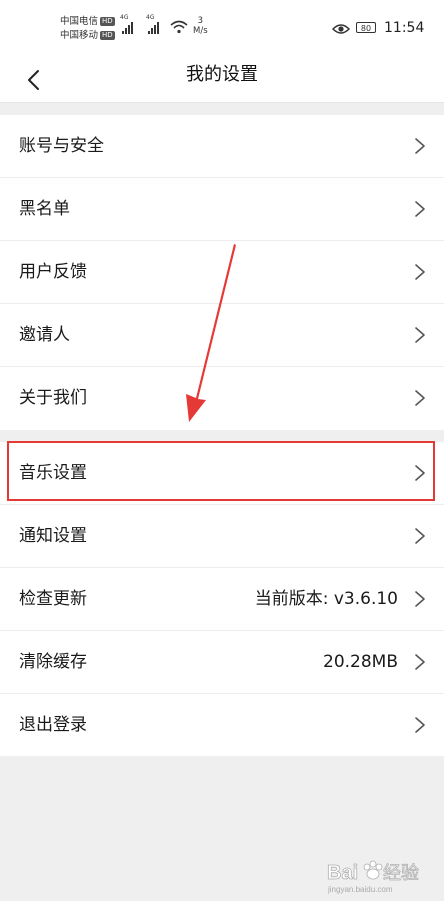 Image resolution: width=444 pixels, height=901 pixels. I want to click on settings-item-account-security: 账号与安全, so click(222, 146).